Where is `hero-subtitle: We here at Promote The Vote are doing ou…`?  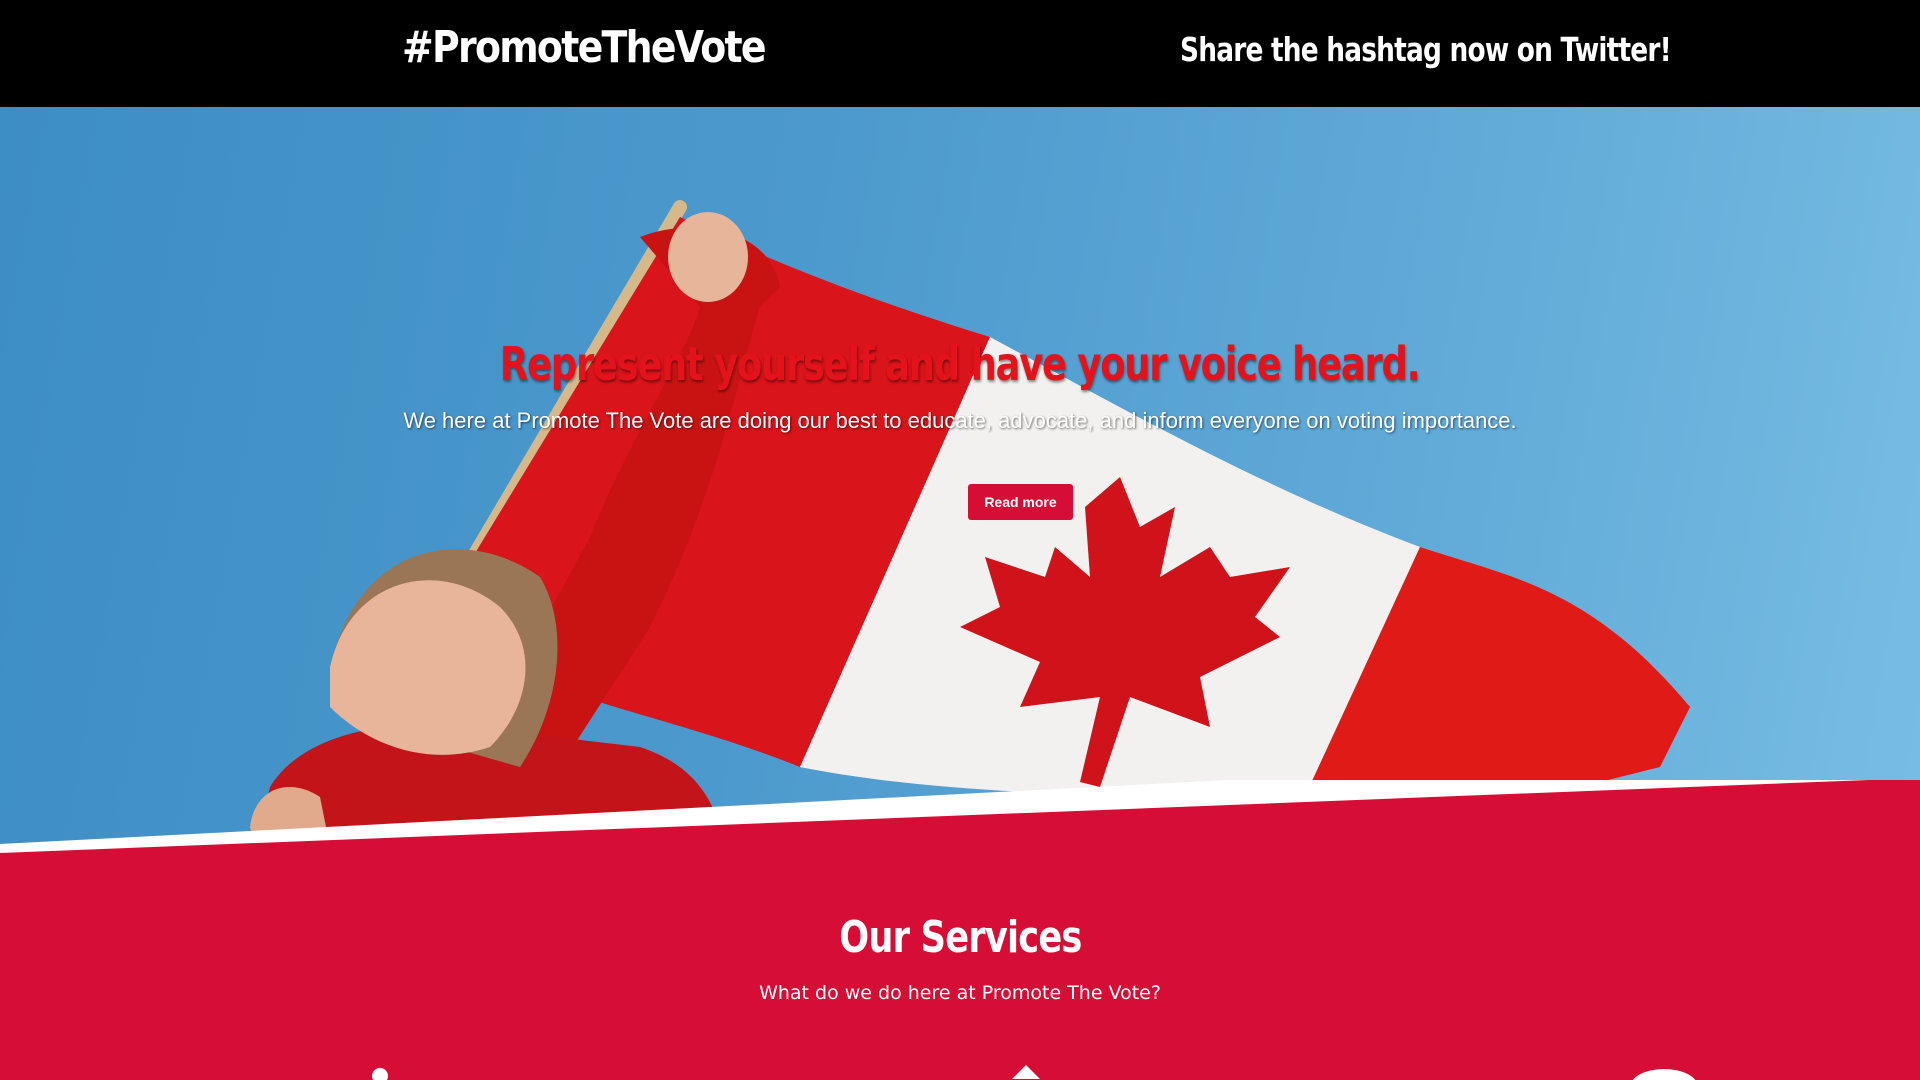 hero-subtitle: We here at Promote The Vote are doing ou… is located at coordinates (960, 420).